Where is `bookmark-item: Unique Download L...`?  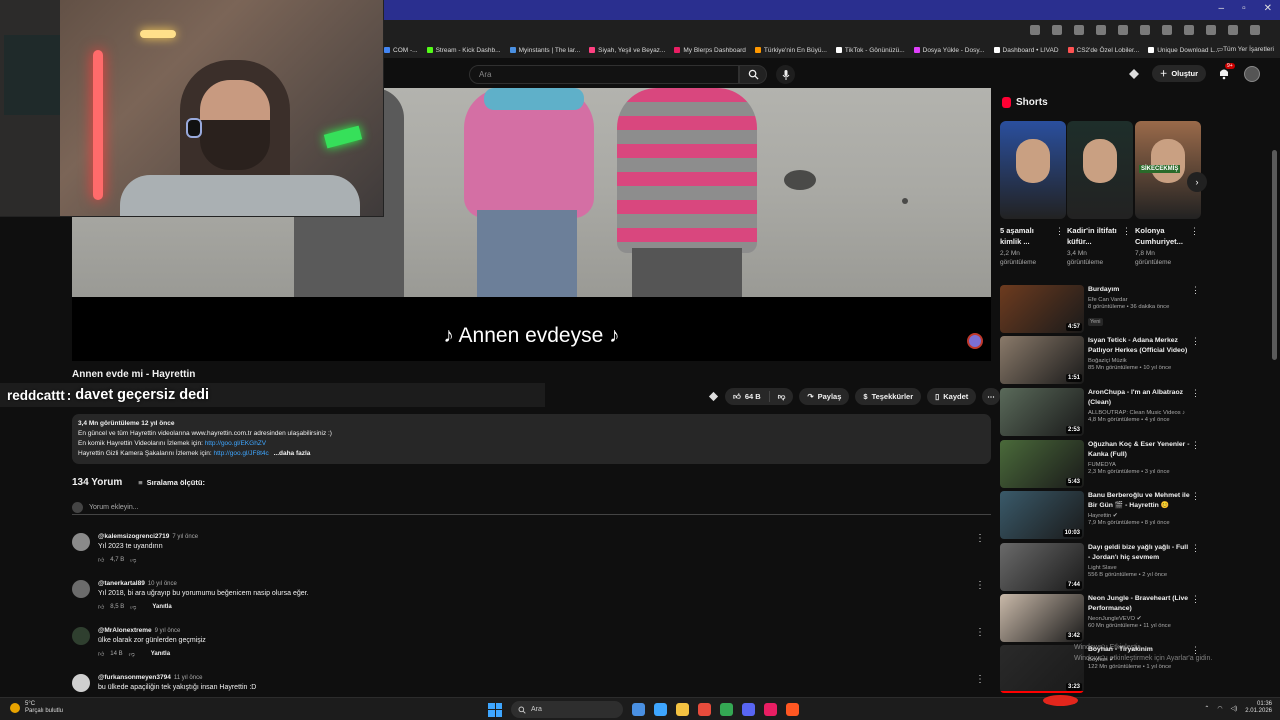
bookmark-item: Unique Download L... is located at coordinates (1183, 50).